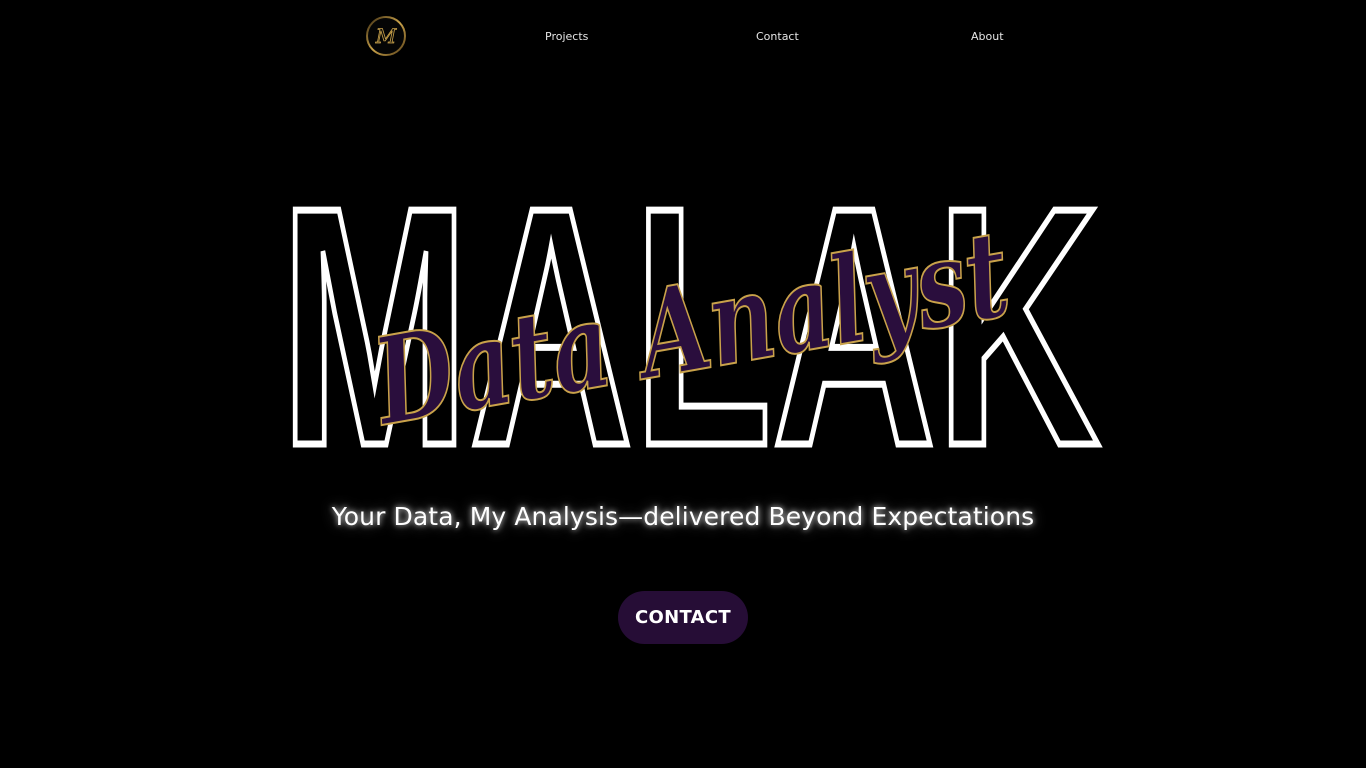 Image resolution: width=1366 pixels, height=768 pixels. What do you see at coordinates (683, 617) in the screenshot?
I see `contact-button: CONTACT` at bounding box center [683, 617].